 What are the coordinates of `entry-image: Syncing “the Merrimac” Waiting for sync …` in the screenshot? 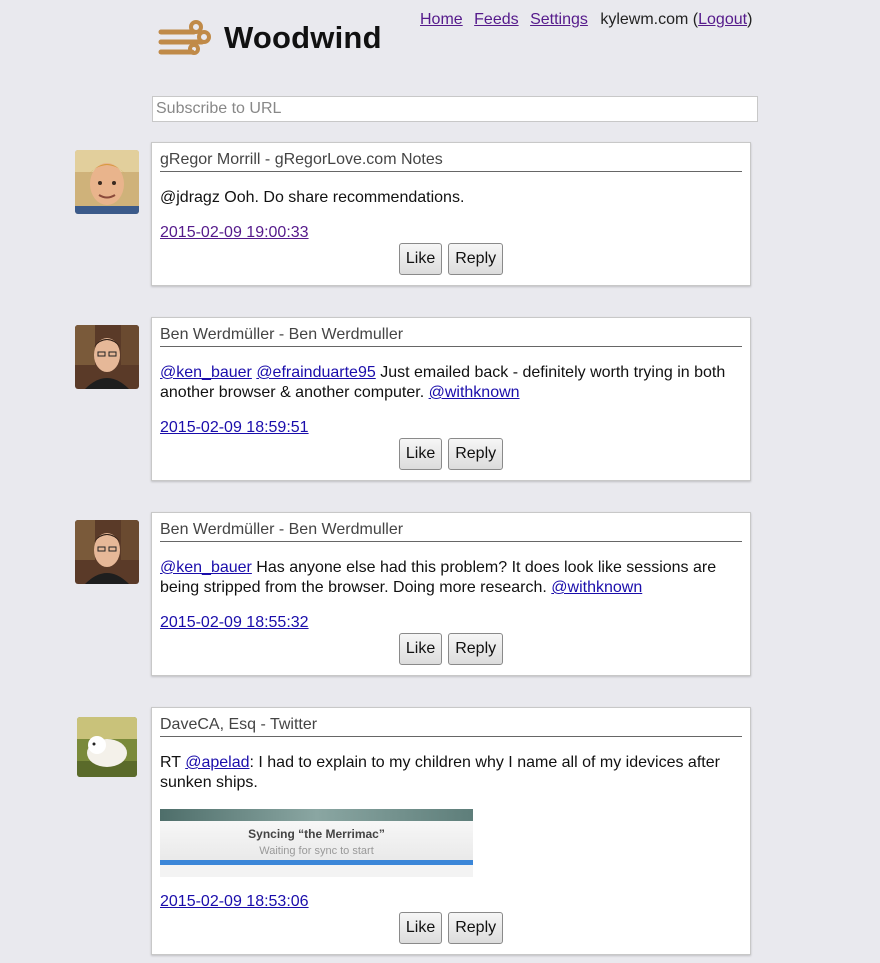 It's located at (316, 843).